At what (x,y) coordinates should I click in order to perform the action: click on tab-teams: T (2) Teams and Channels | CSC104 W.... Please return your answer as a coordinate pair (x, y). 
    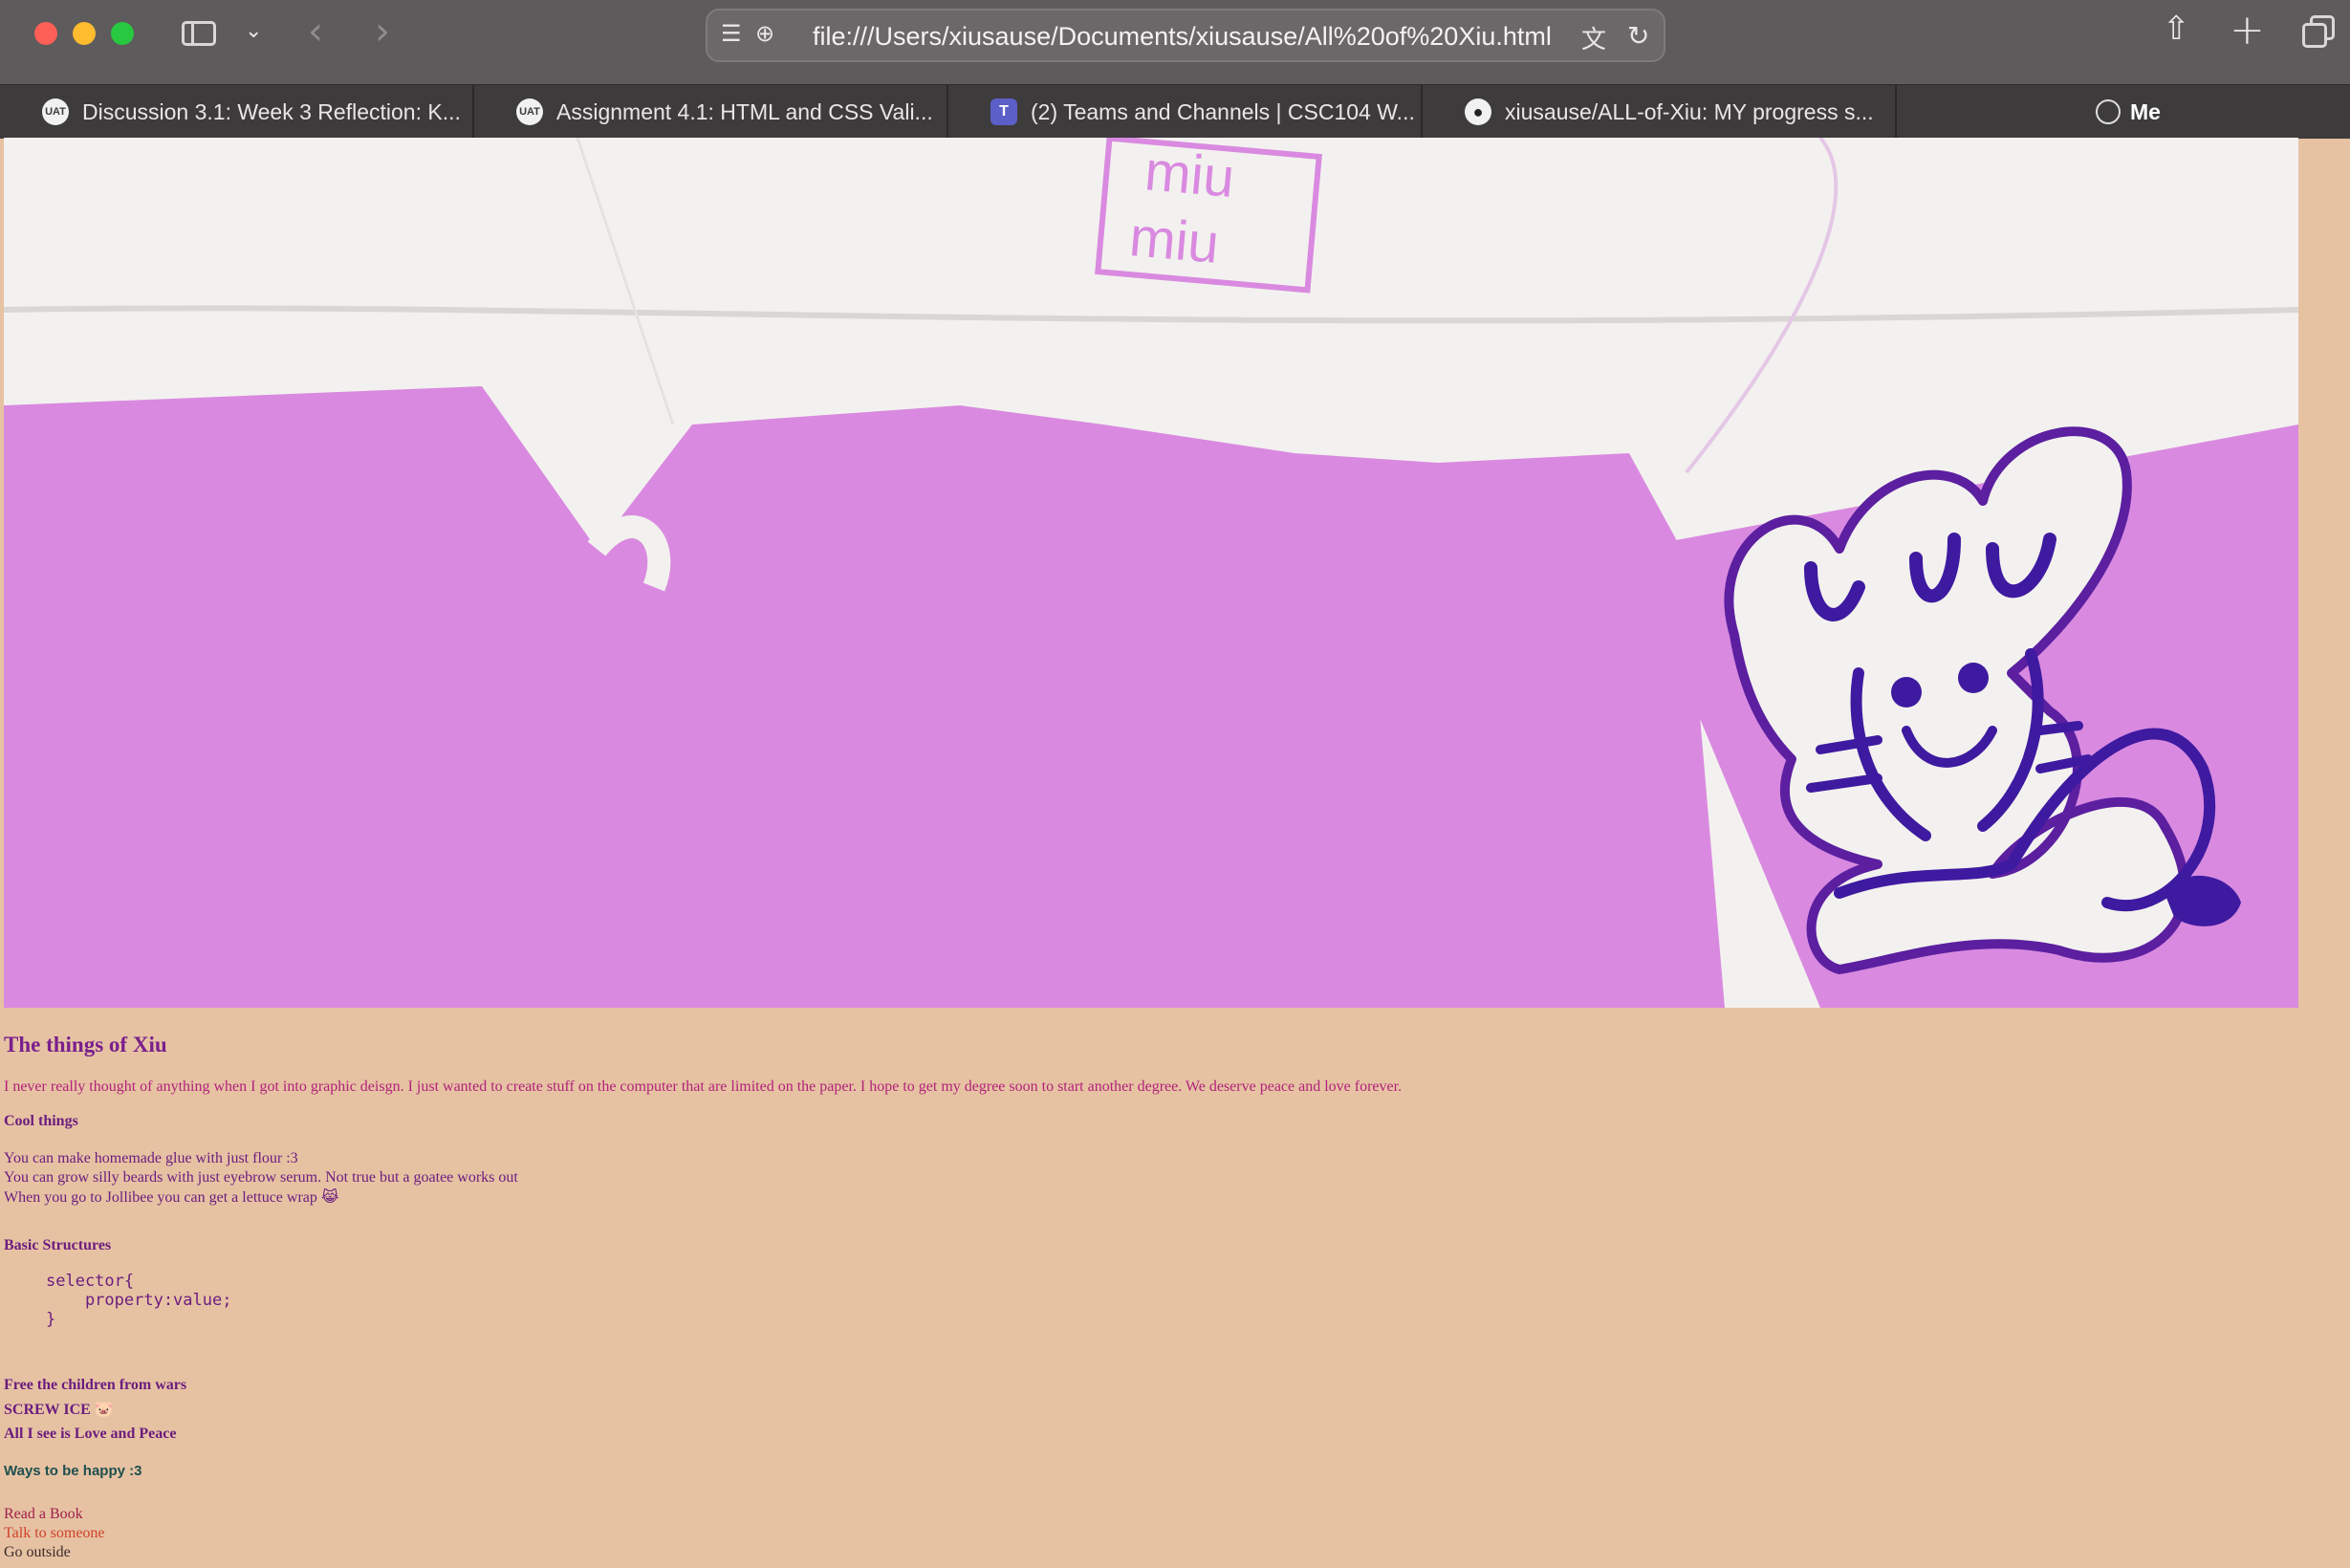
    Looking at the image, I should click on (1185, 112).